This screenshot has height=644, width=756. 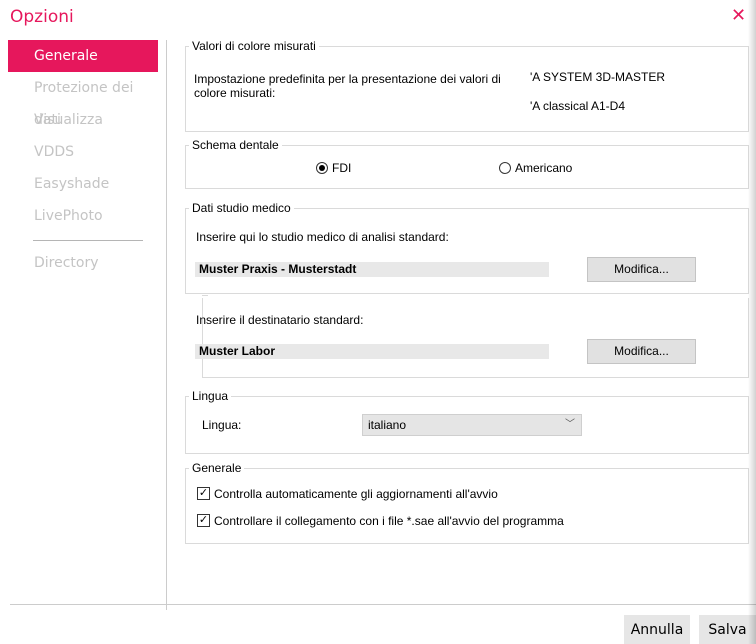 What do you see at coordinates (280, 320) in the screenshot?
I see `destinatario-prompt: Inserire il destinatario standard:` at bounding box center [280, 320].